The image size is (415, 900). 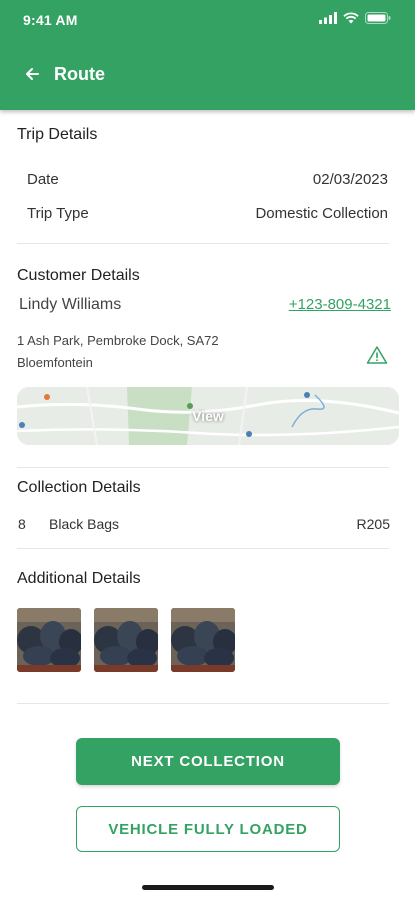 I want to click on signal-icon, so click(x=328, y=18).